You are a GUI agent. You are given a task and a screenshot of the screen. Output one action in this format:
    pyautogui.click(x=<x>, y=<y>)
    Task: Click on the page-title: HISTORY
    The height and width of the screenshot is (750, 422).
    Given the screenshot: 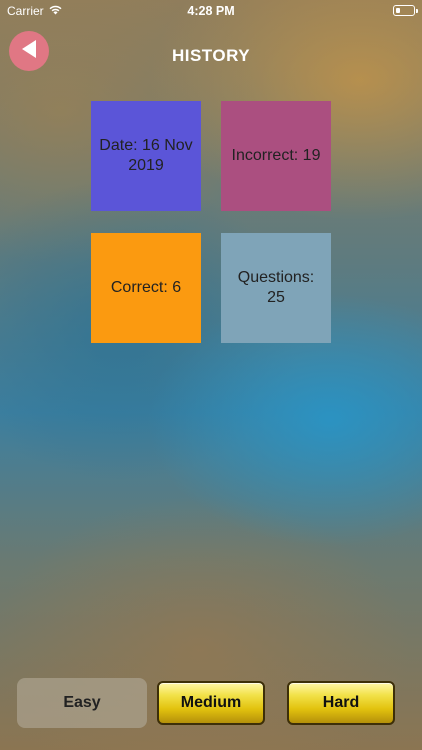 What is the action you would take?
    pyautogui.click(x=211, y=55)
    